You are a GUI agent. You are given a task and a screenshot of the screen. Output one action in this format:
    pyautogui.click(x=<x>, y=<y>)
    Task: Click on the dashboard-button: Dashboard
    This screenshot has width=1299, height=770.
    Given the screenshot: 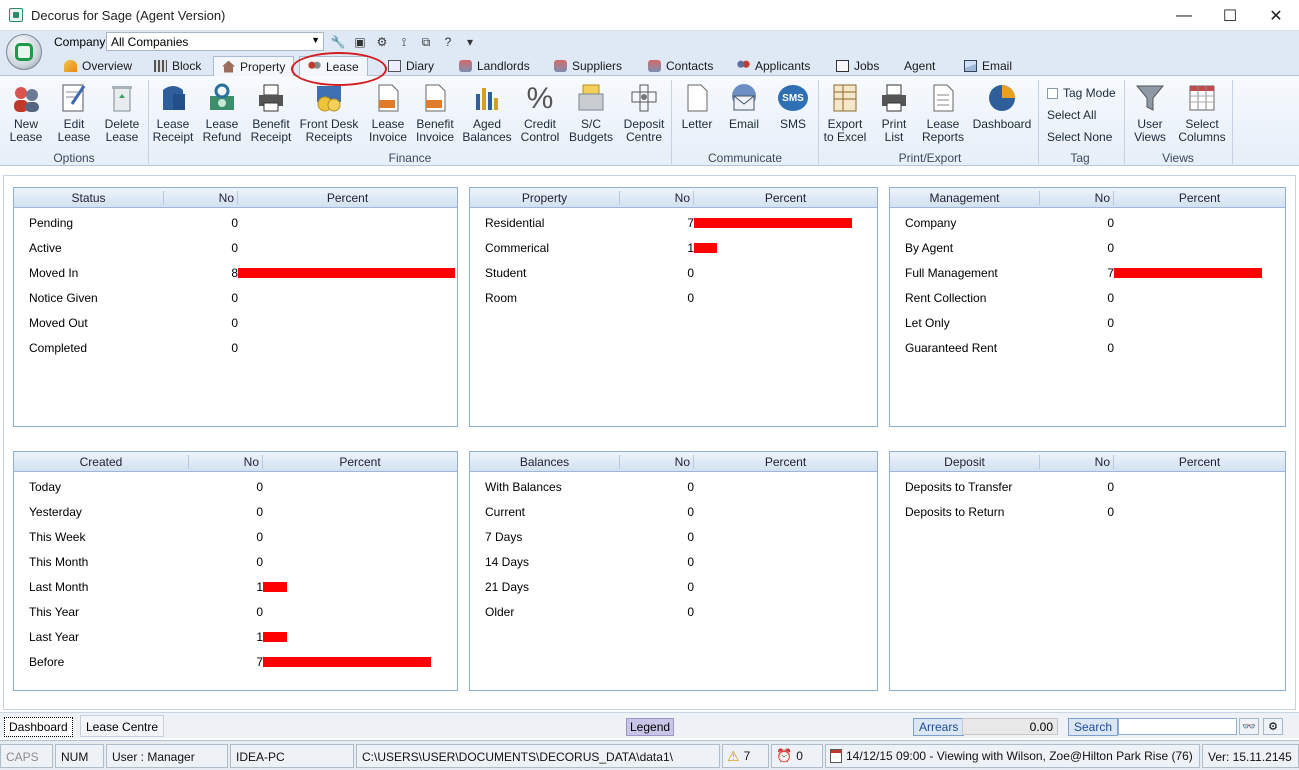 What is the action you would take?
    pyautogui.click(x=1002, y=106)
    